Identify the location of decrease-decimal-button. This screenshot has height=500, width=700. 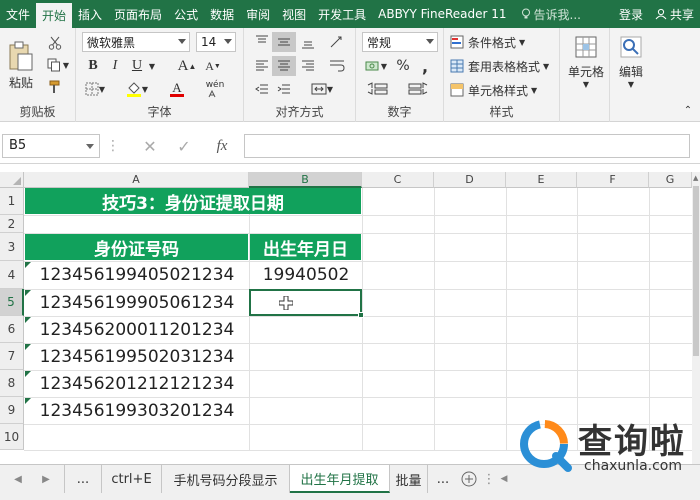
(418, 89).